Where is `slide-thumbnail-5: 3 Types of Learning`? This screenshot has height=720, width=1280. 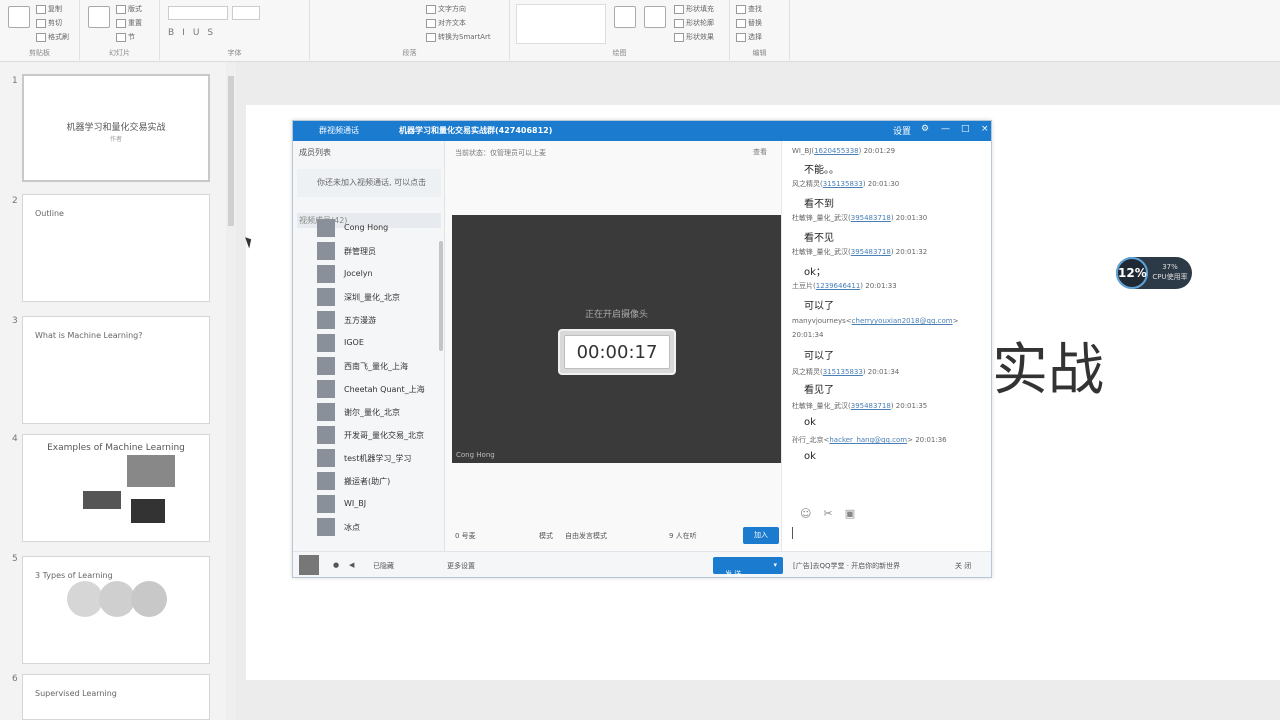
slide-thumbnail-5: 3 Types of Learning is located at coordinates (116, 610).